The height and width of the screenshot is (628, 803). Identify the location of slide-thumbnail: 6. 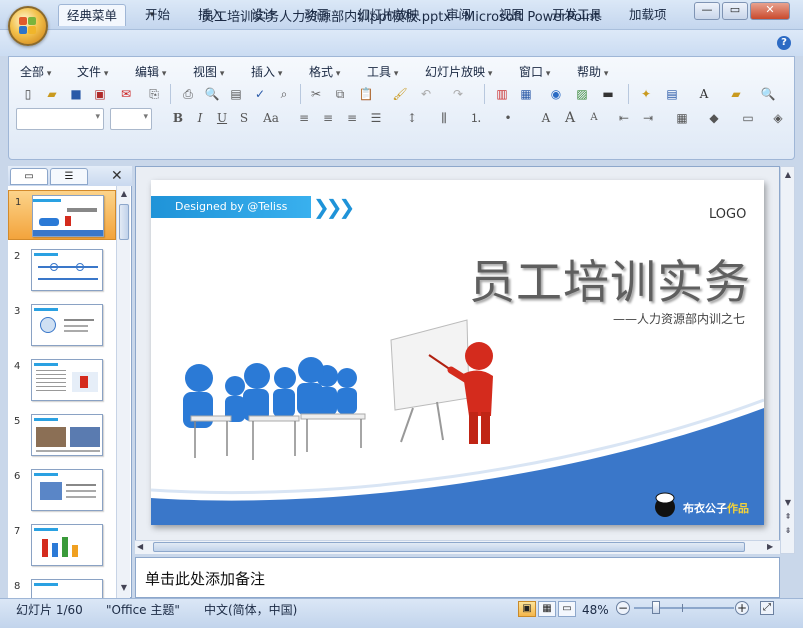
(62, 490).